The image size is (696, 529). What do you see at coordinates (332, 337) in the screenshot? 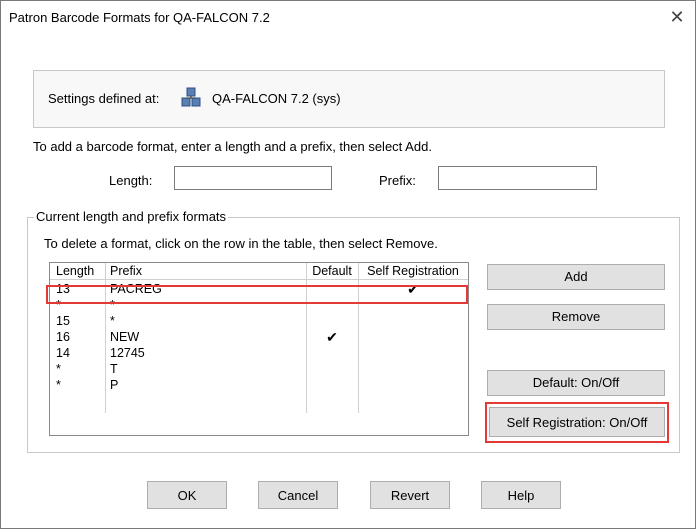
I see `cell-default: ✔` at bounding box center [332, 337].